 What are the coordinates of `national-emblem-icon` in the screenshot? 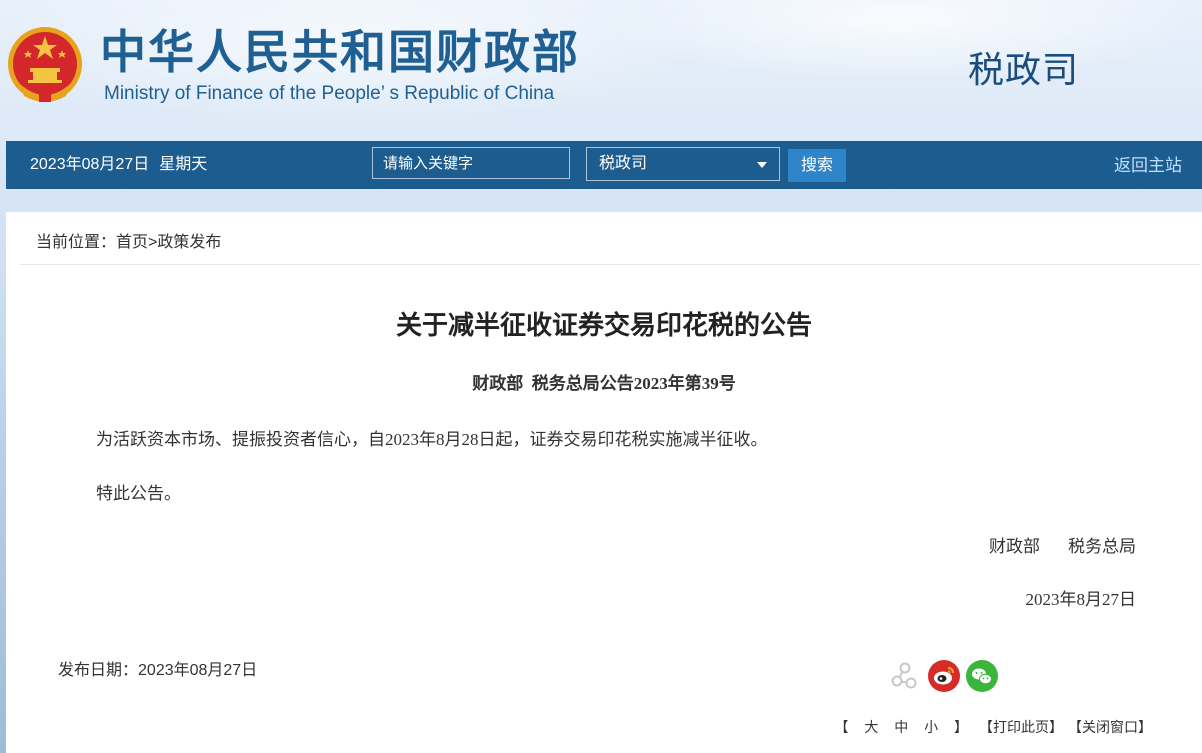 It's located at (45, 65).